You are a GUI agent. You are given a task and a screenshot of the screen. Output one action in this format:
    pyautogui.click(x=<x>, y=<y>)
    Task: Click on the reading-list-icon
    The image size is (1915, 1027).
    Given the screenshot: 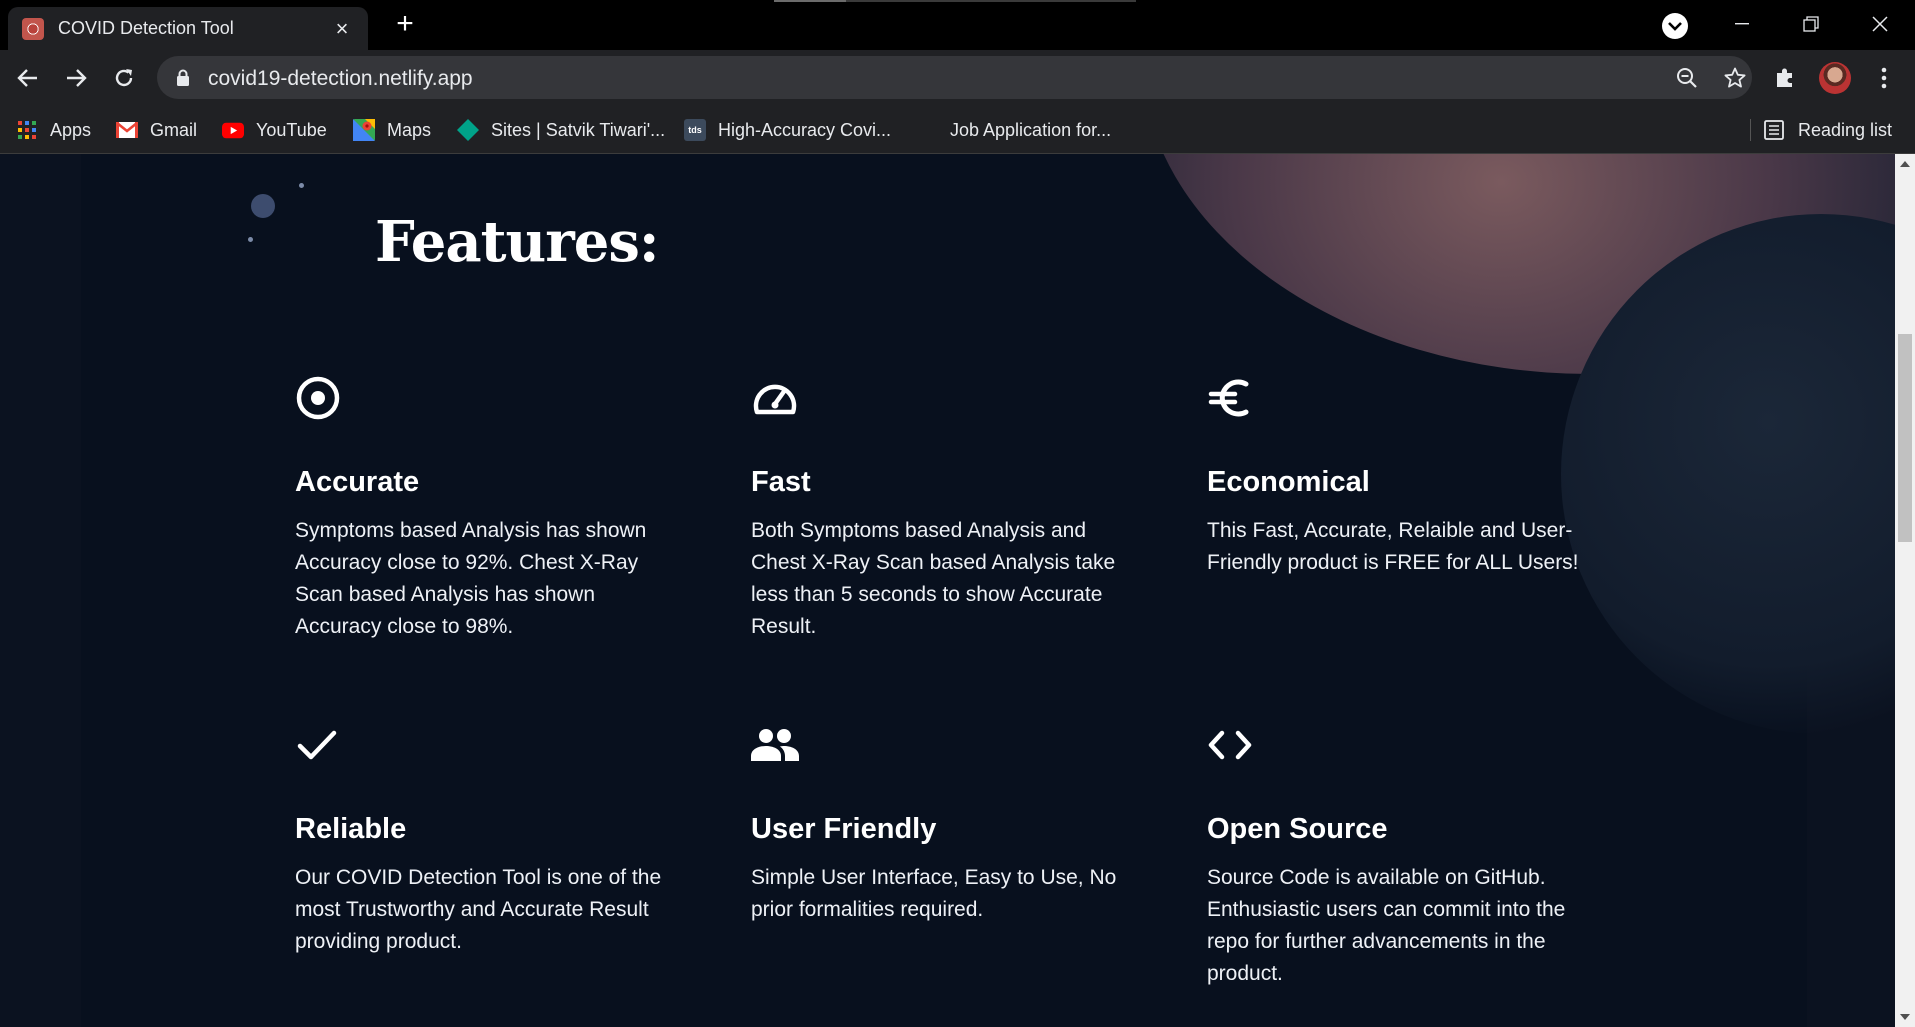 What is the action you would take?
    pyautogui.click(x=1774, y=130)
    